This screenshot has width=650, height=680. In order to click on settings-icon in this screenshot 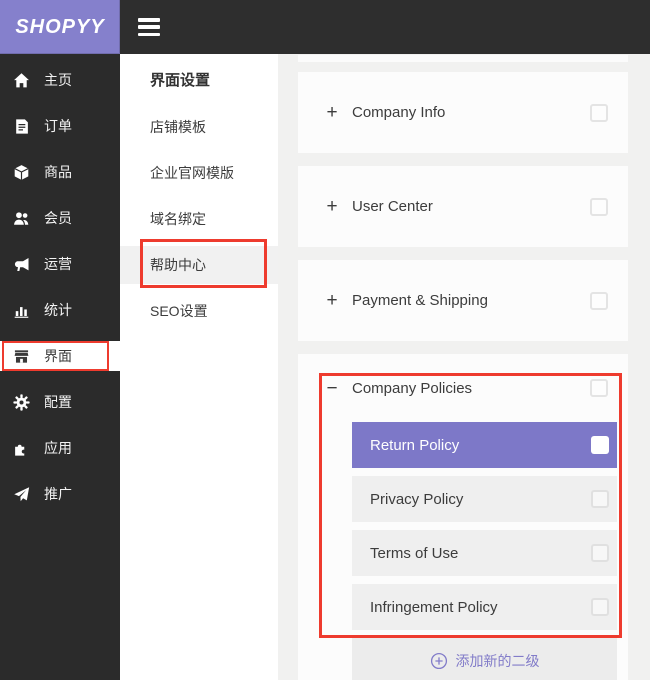, I will do `click(21, 402)`.